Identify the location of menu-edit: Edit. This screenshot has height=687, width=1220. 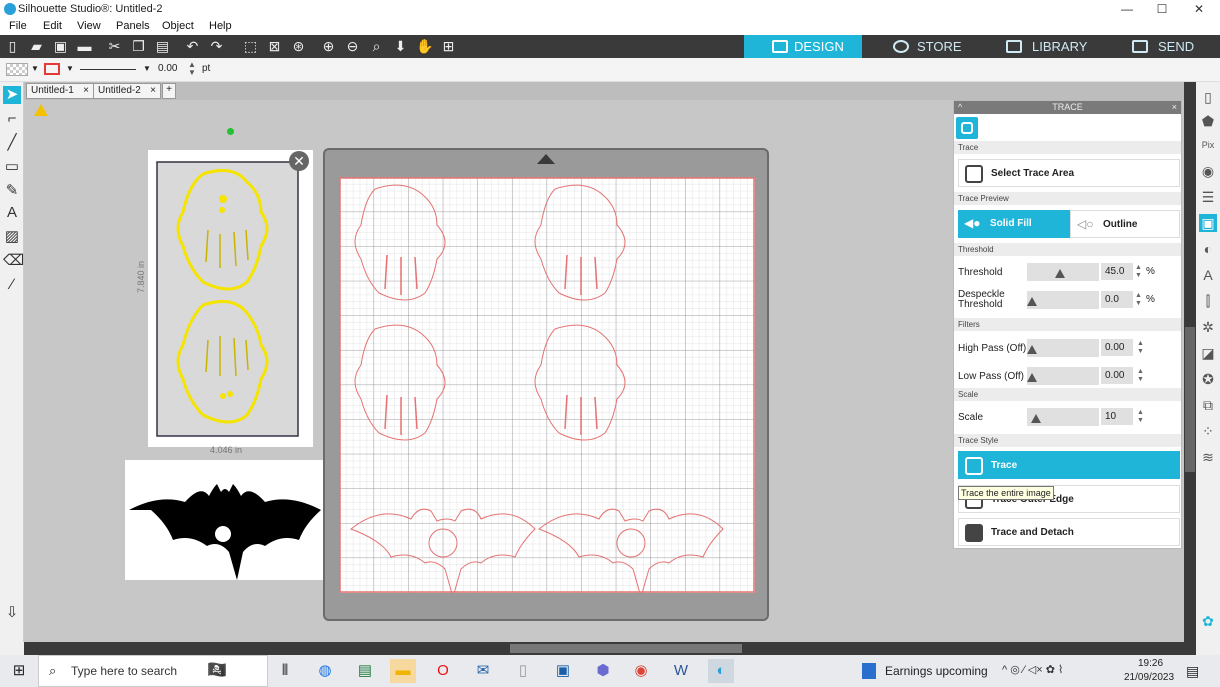
(52, 26).